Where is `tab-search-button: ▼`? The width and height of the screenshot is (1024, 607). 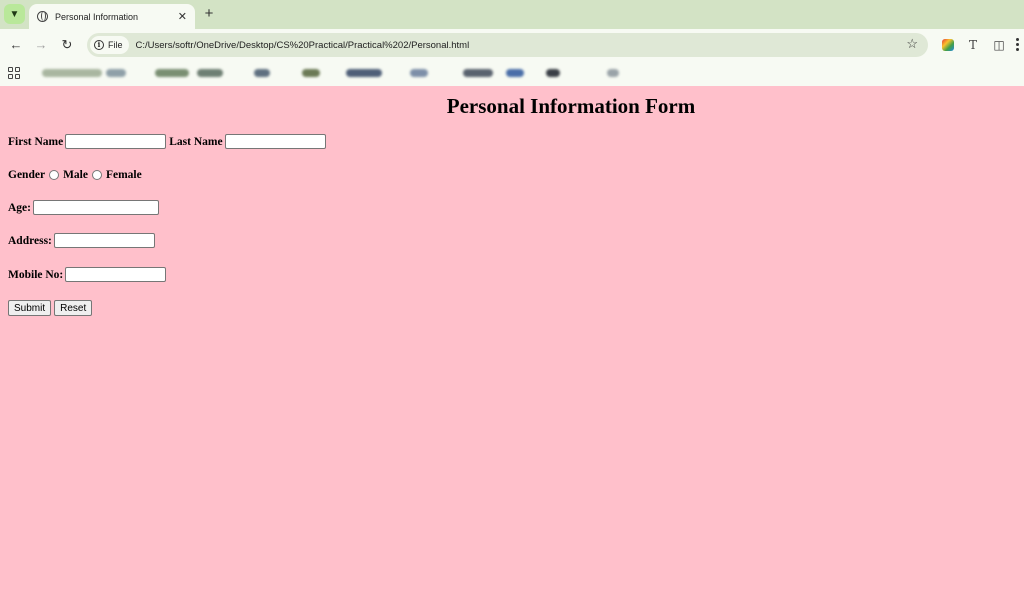 tab-search-button: ▼ is located at coordinates (14, 14).